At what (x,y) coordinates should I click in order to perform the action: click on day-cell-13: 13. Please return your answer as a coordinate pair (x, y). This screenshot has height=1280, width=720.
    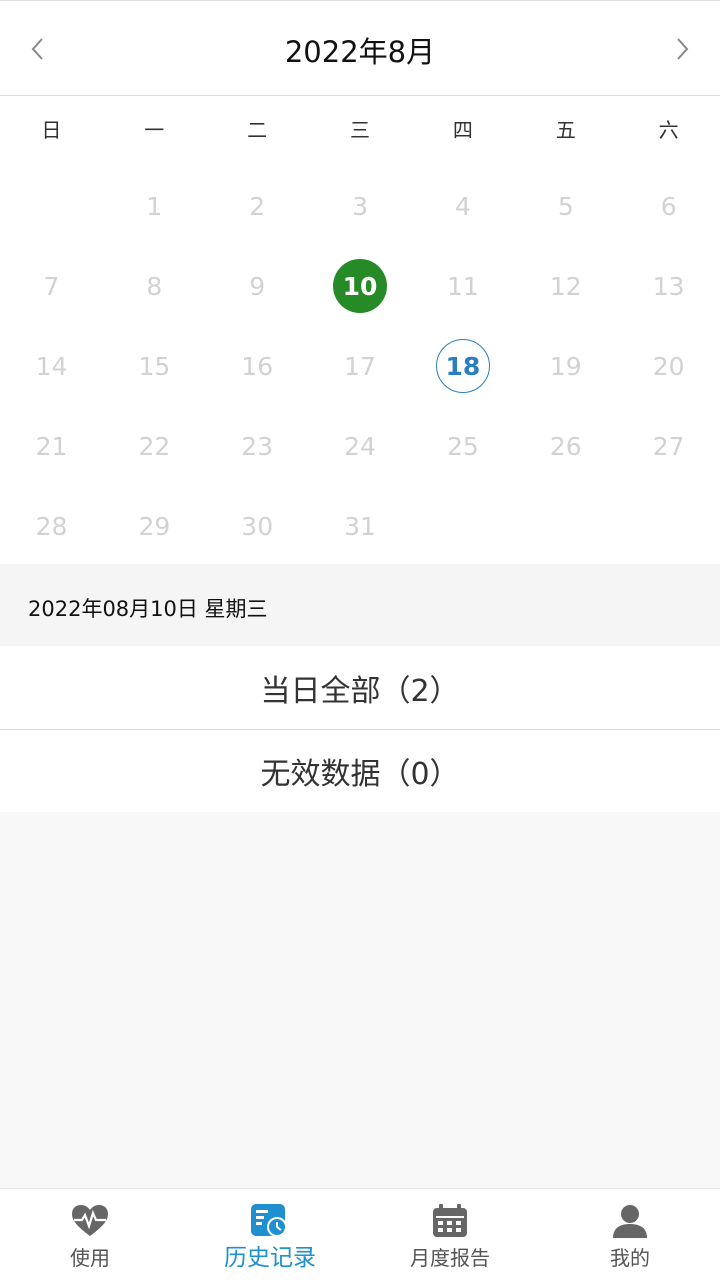
    Looking at the image, I should click on (668, 286).